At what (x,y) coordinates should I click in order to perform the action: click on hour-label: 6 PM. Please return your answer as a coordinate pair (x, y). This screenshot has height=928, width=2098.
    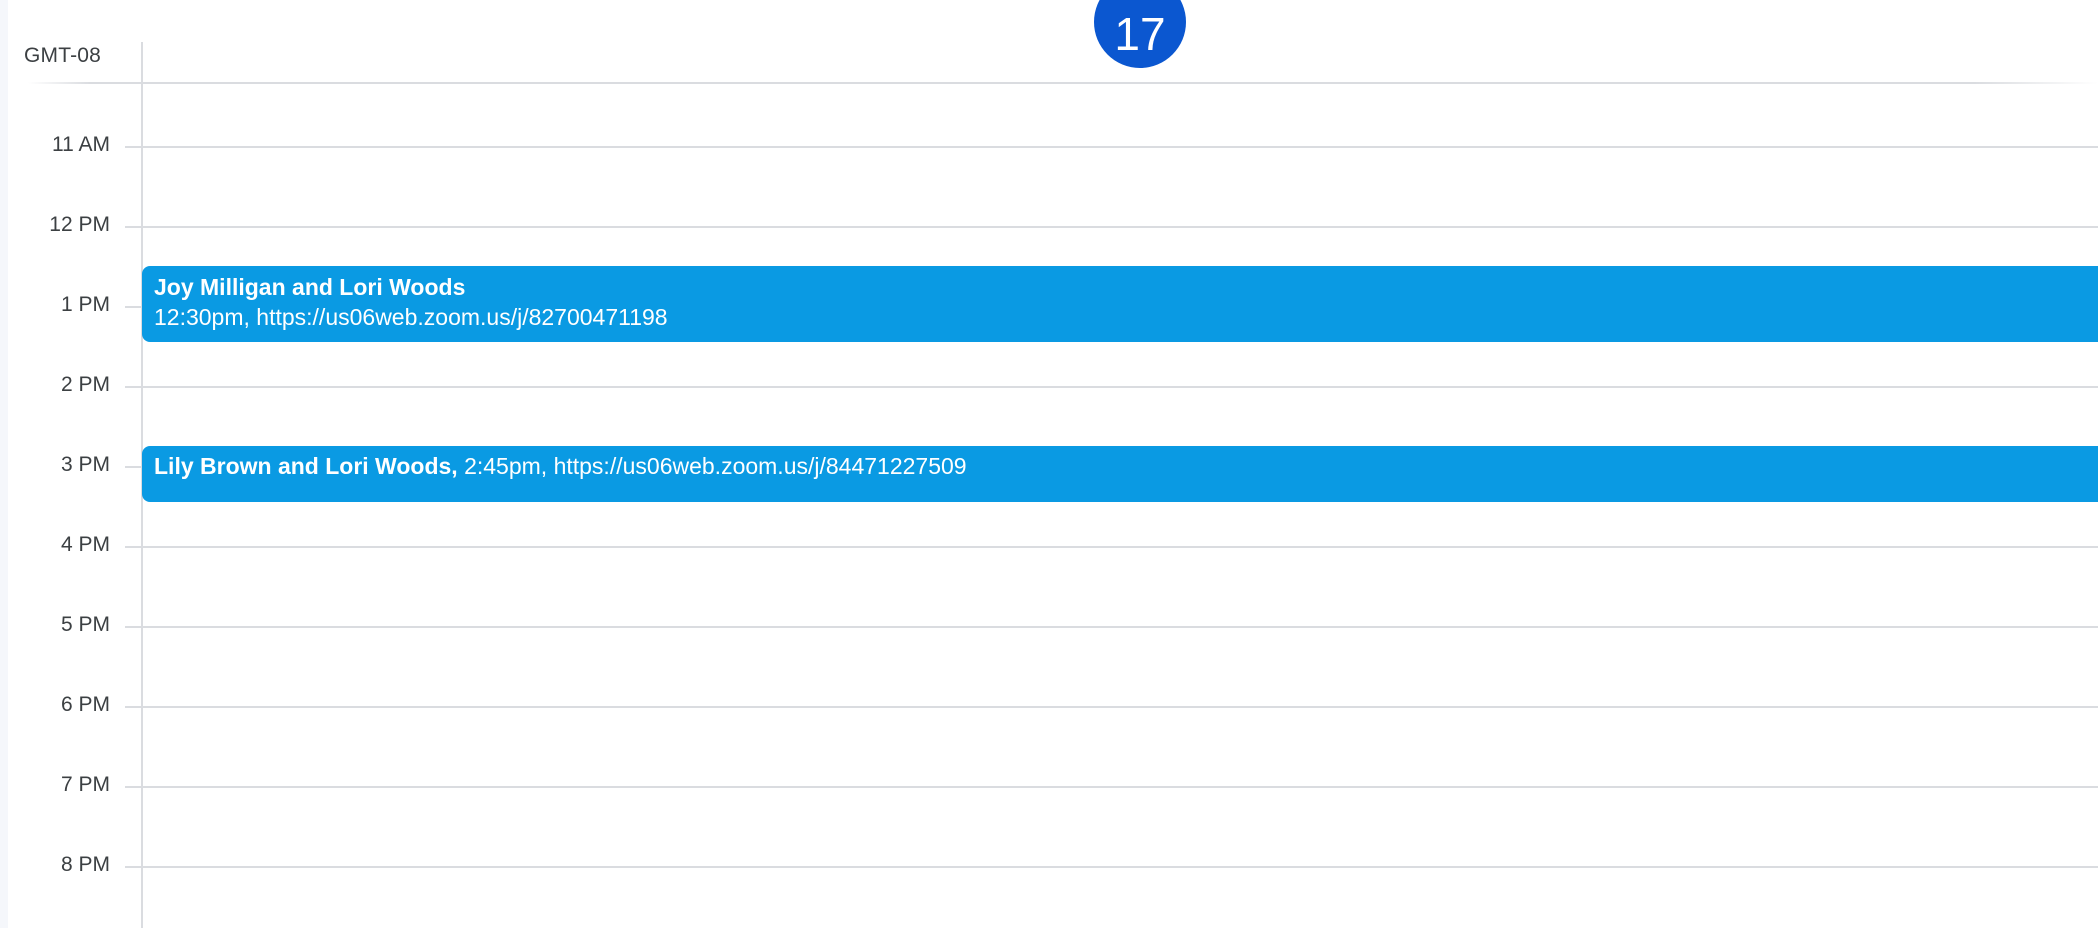
    Looking at the image, I should click on (85, 704).